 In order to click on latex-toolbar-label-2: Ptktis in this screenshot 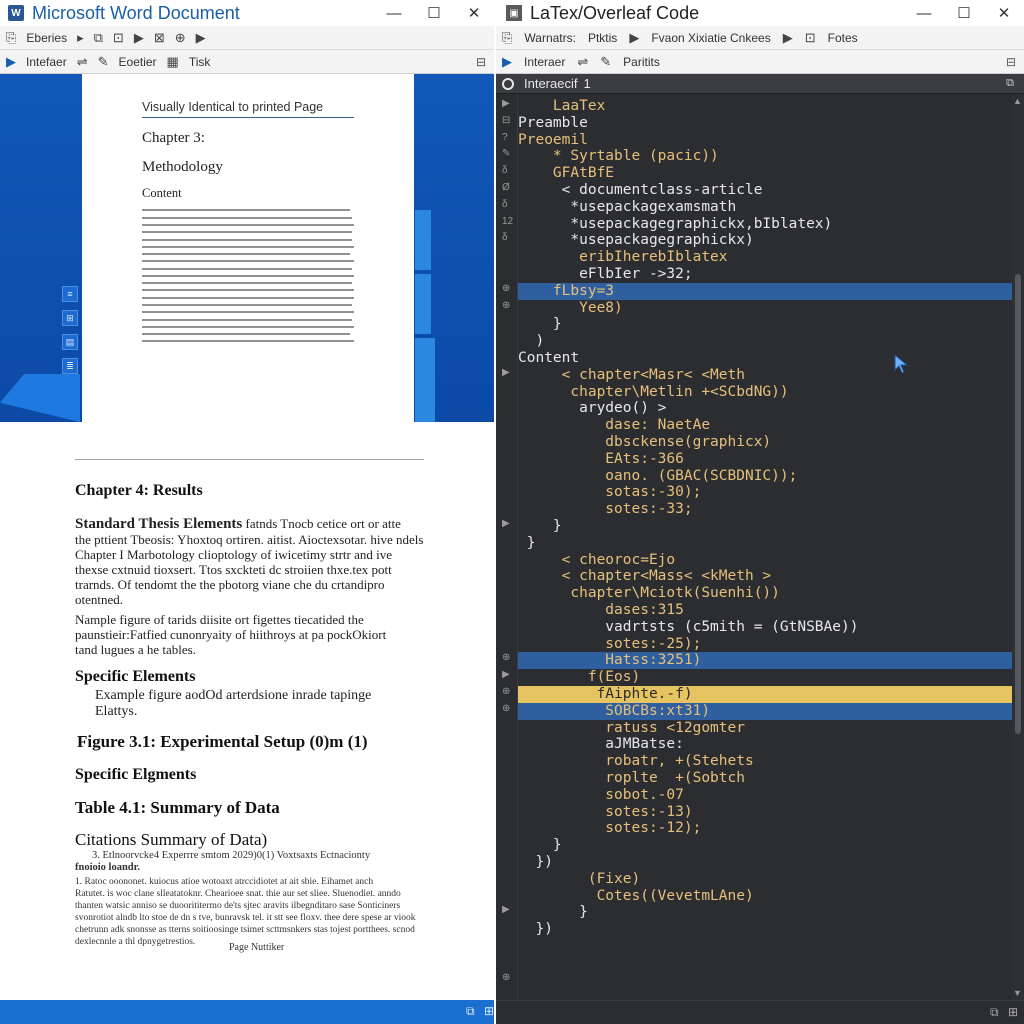, I will do `click(602, 38)`.